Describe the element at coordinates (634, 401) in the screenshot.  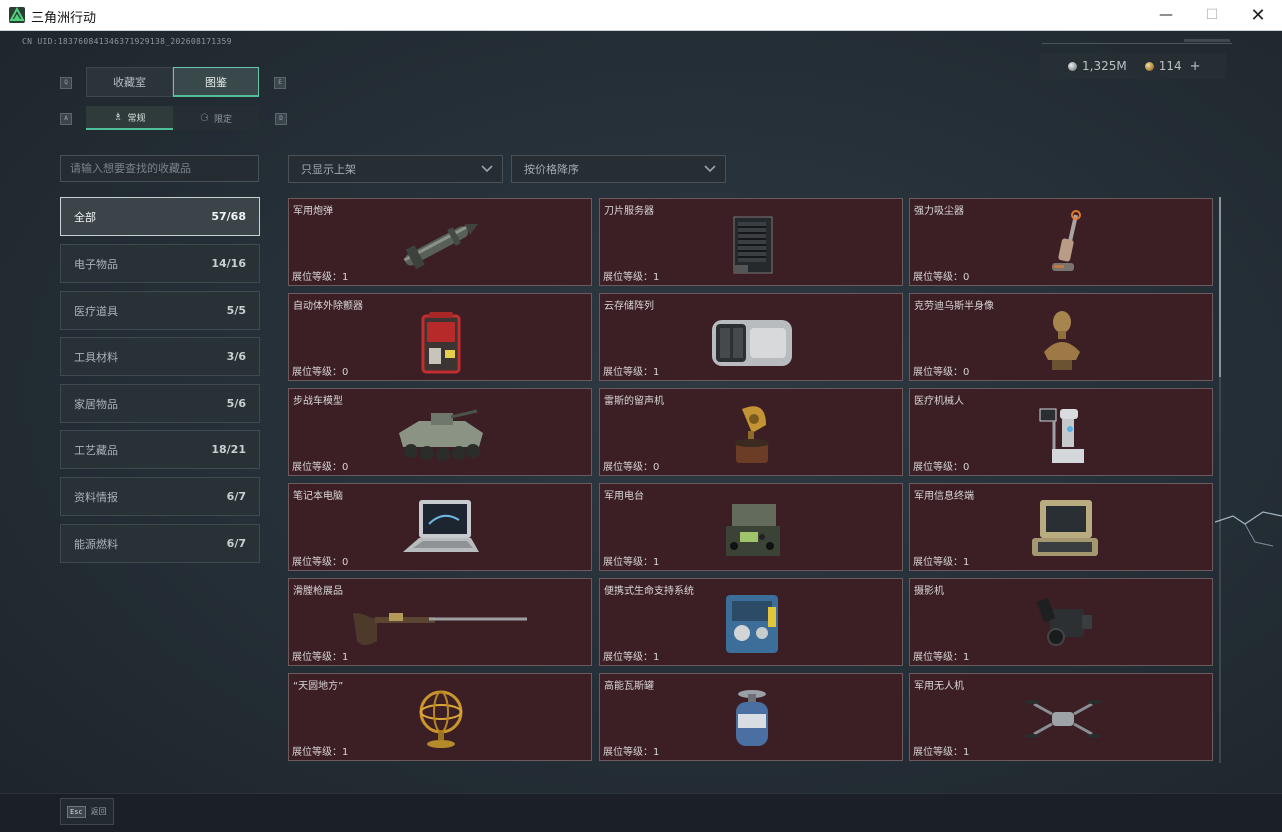
I see `item-name: 雷斯的留声机` at that location.